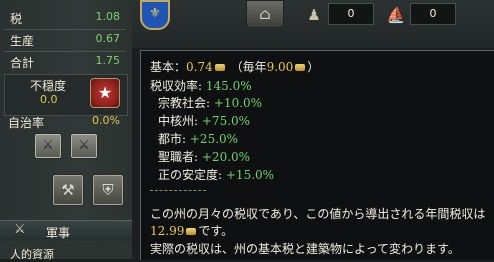  Describe the element at coordinates (108, 16) in the screenshot. I see `tax-value: 1.08` at that location.